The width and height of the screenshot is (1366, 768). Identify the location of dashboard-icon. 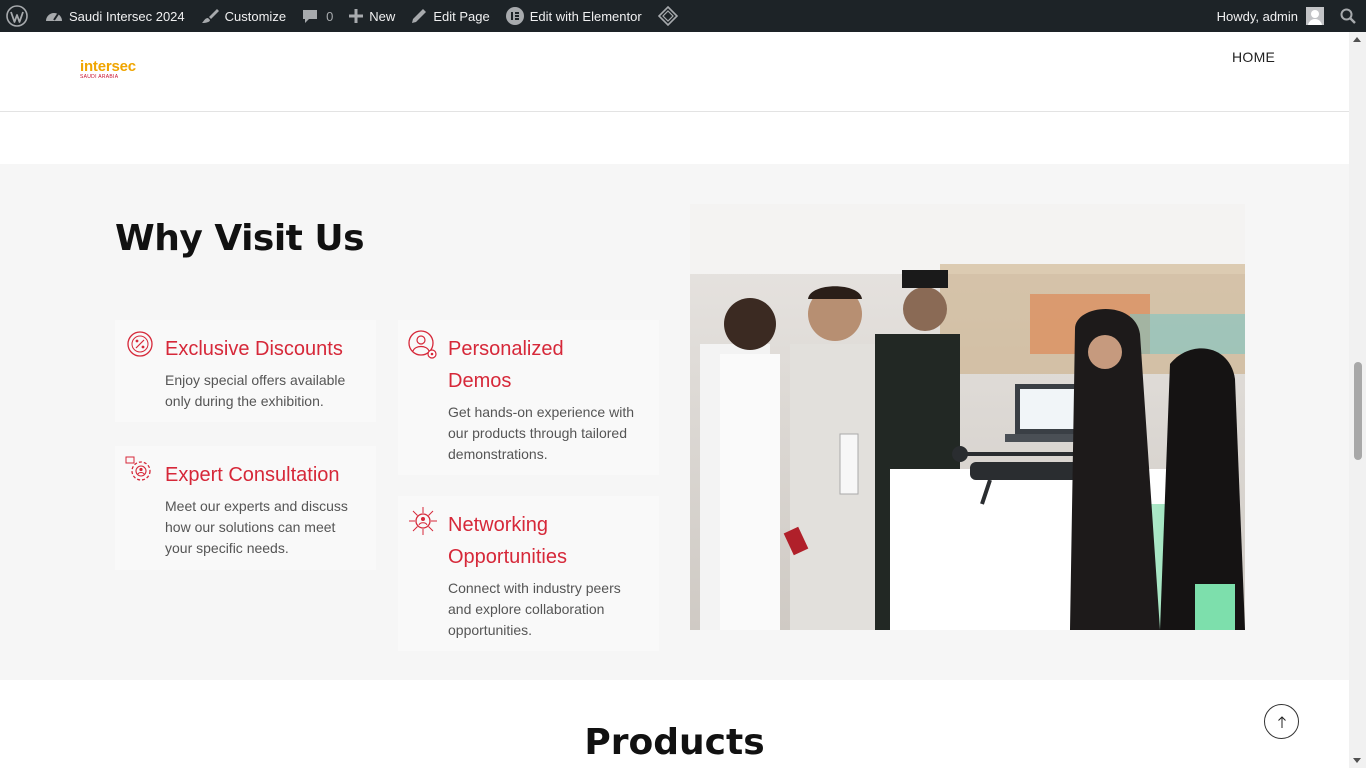
(54, 17).